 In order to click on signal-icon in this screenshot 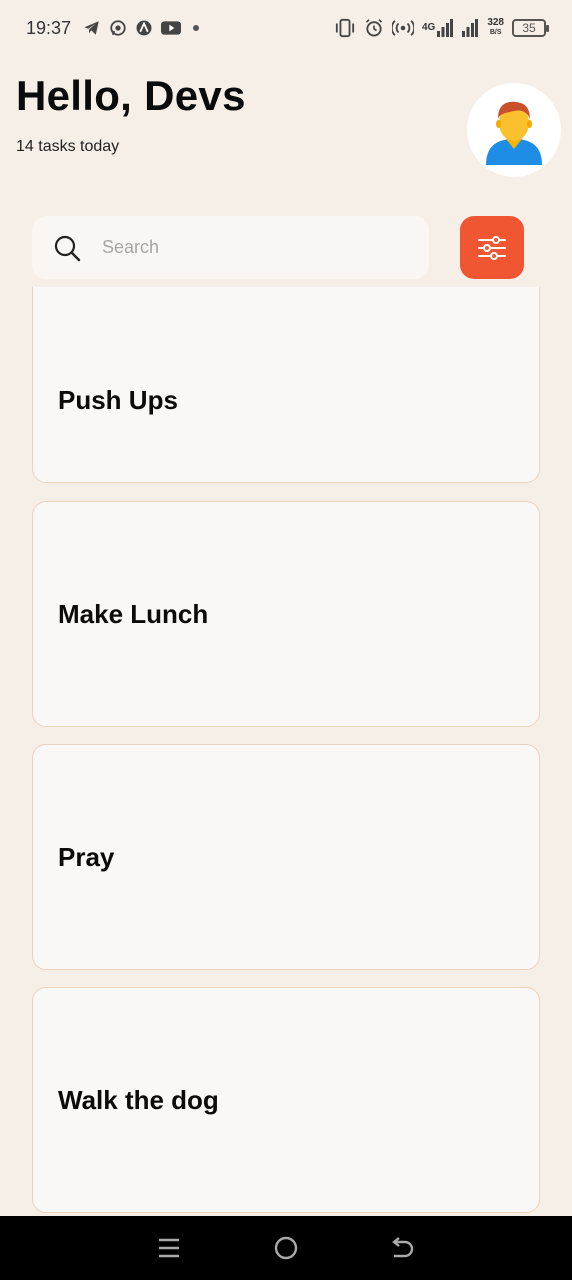, I will do `click(470, 28)`.